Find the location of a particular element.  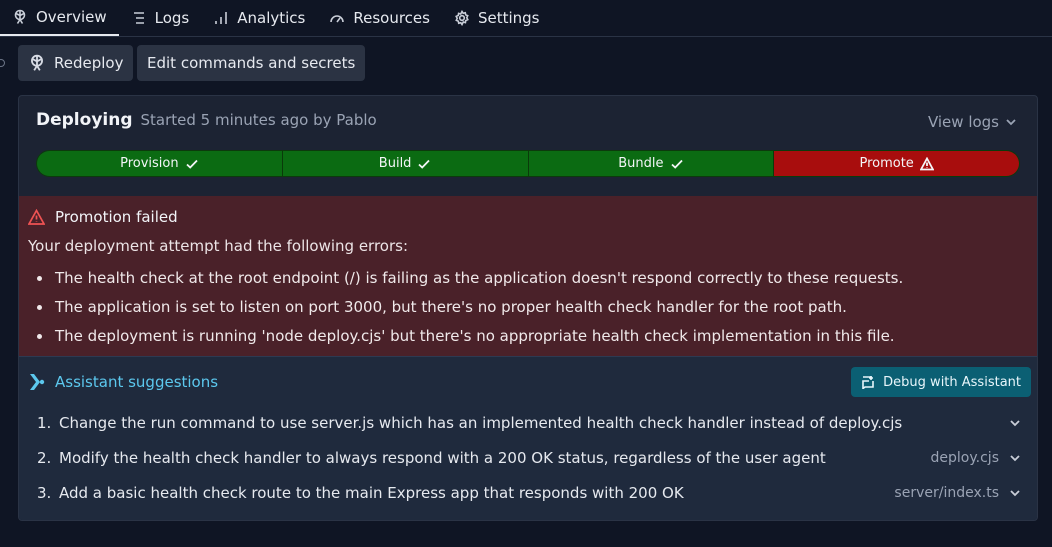

step-label: Build is located at coordinates (395, 163).